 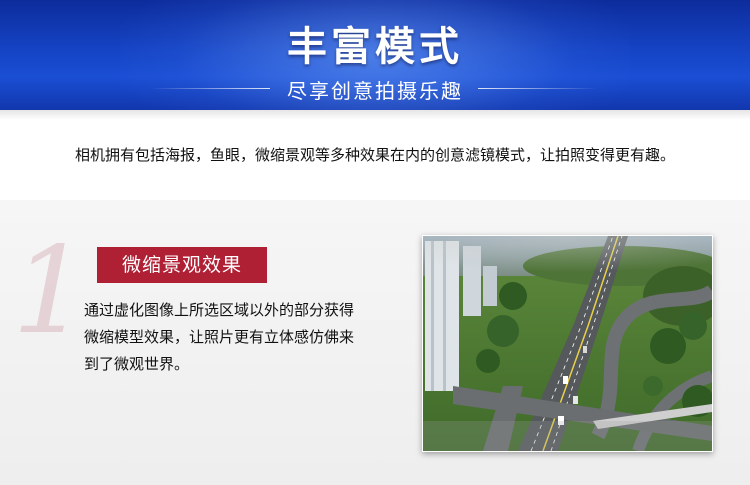 I want to click on banner-subtitle: 尽享创意拍摄乐趣, so click(x=375, y=91).